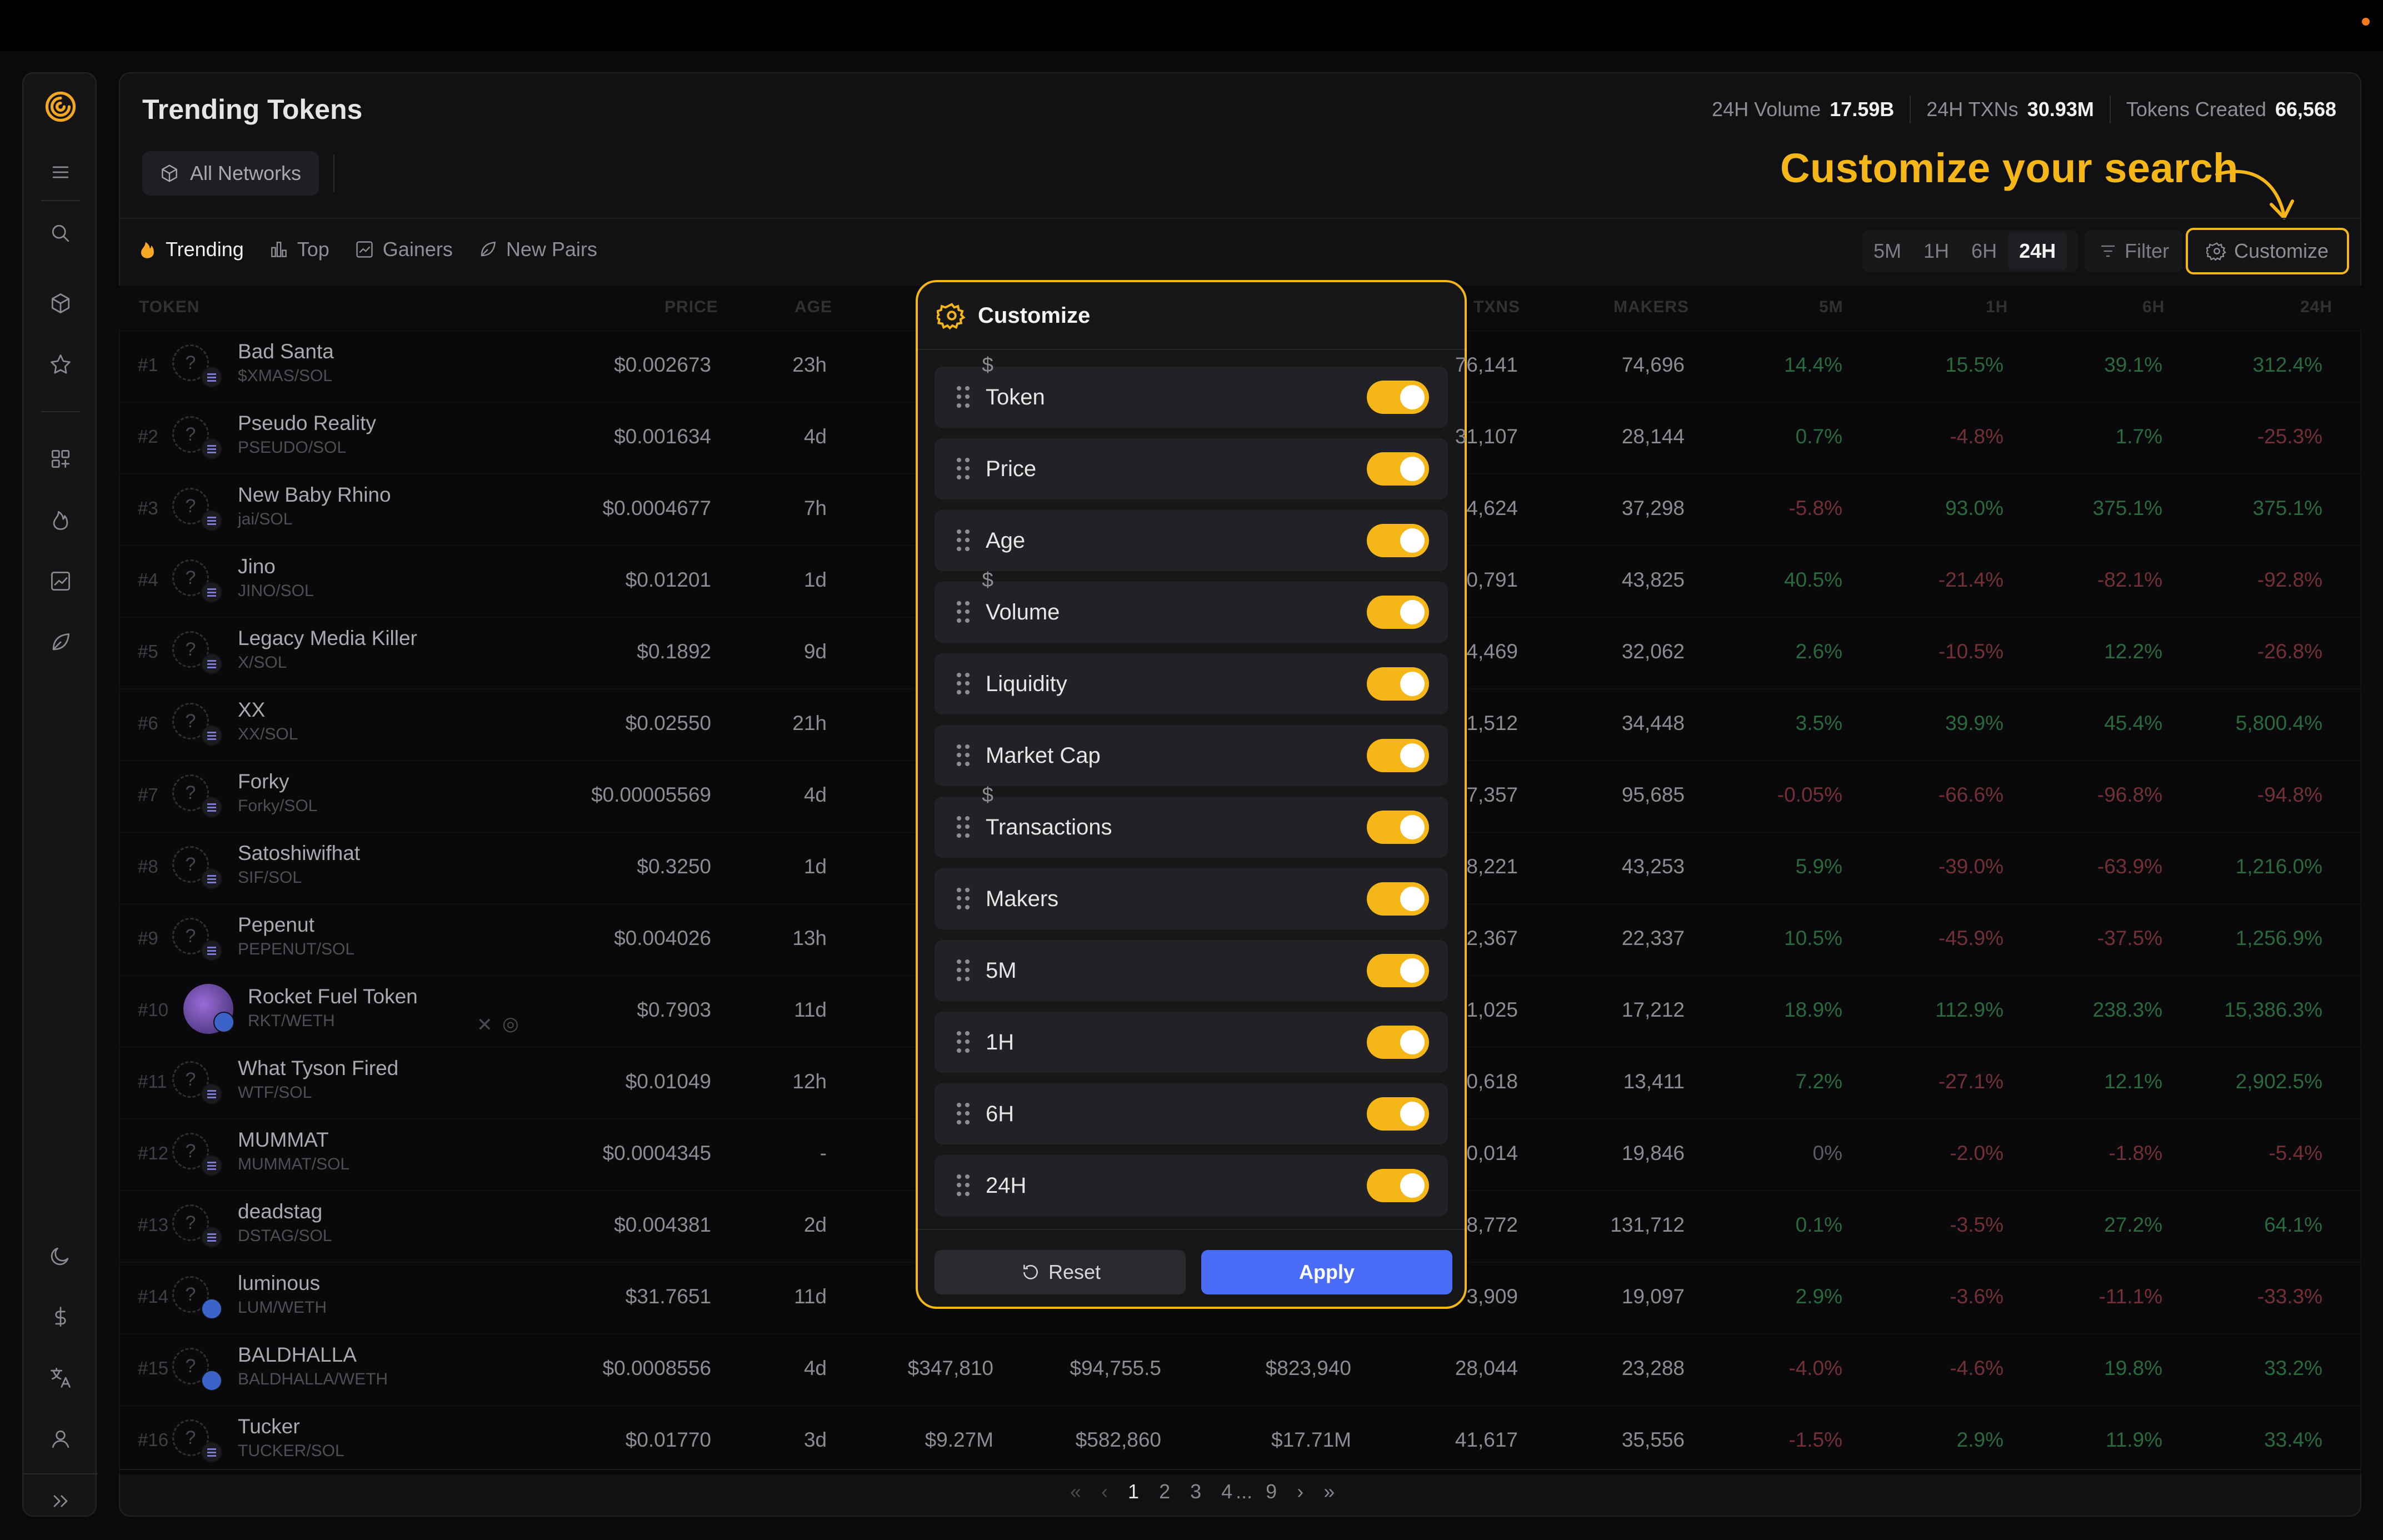  I want to click on search-icon, so click(61, 234).